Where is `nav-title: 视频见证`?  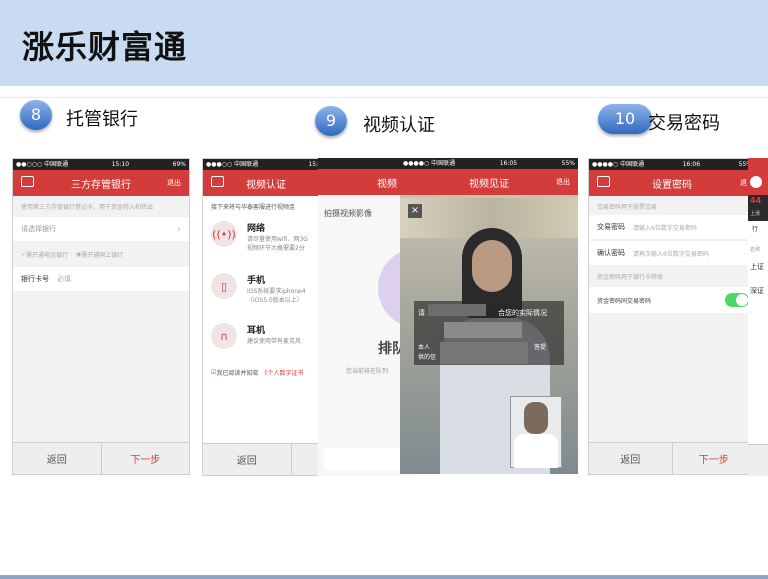
nav-title: 视频见证 is located at coordinates (489, 184).